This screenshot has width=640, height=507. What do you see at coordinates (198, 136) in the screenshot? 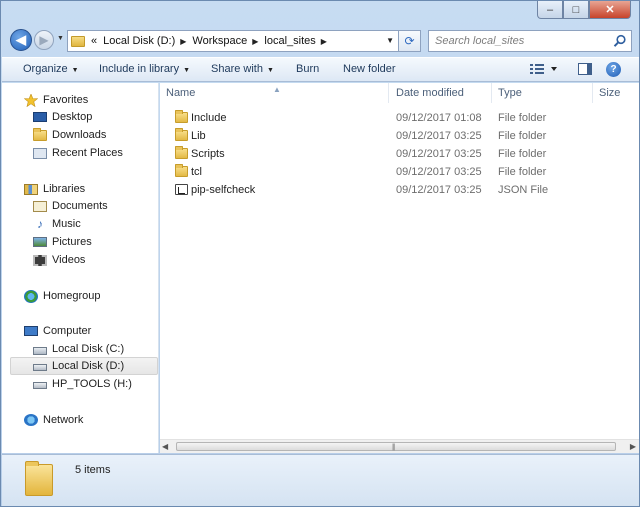
I see `file-name: Lib` at bounding box center [198, 136].